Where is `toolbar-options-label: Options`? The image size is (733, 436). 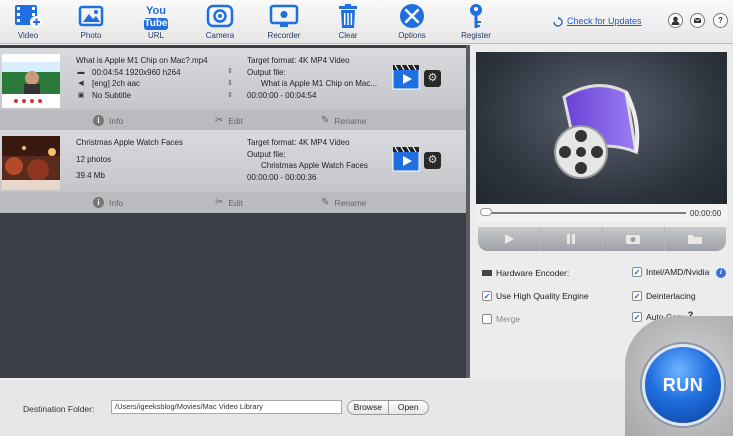
toolbar-options-label: Options is located at coordinates (412, 35).